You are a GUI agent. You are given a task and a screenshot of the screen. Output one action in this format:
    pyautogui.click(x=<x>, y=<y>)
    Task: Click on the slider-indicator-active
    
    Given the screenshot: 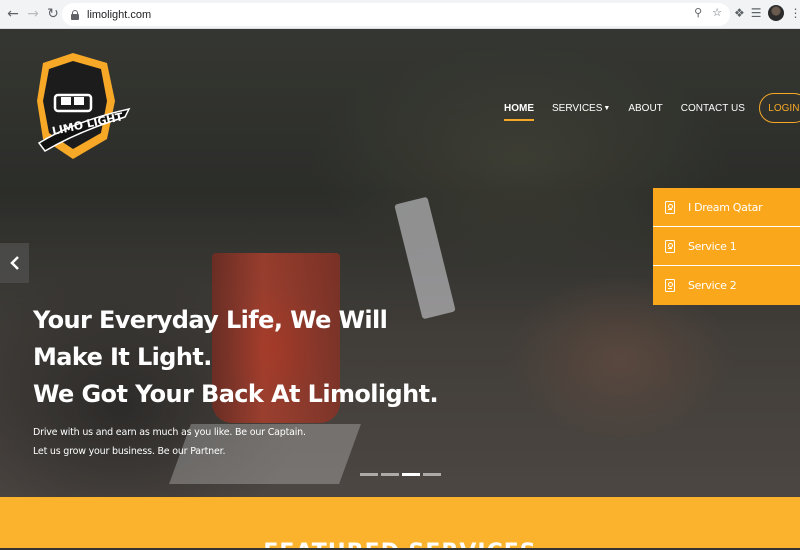 What is the action you would take?
    pyautogui.click(x=411, y=474)
    